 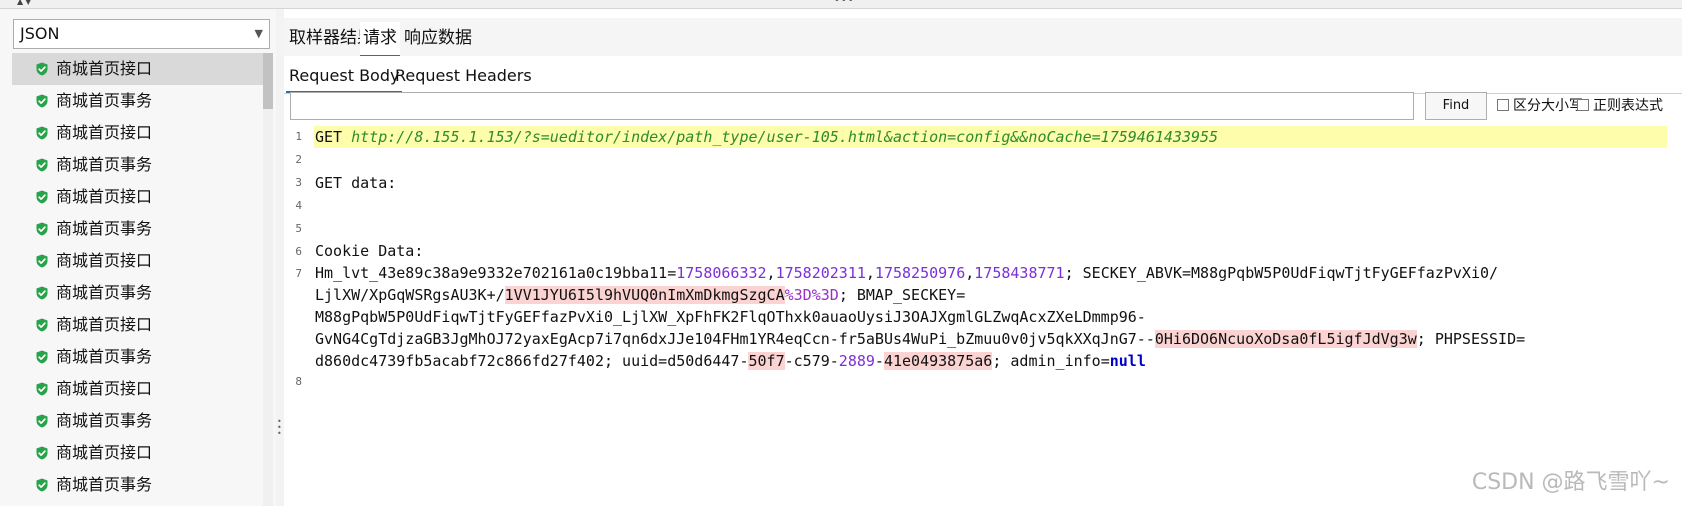 I want to click on line-number: 1, so click(x=298, y=136).